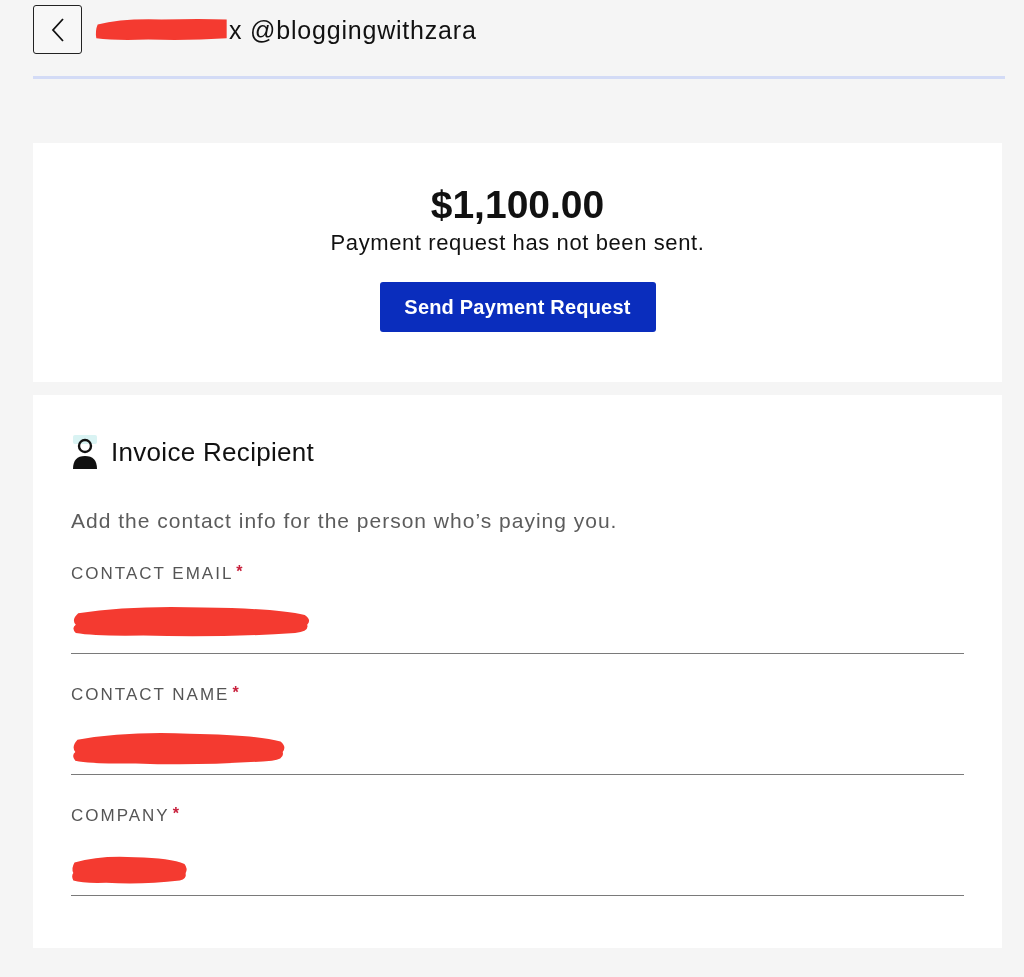 The width and height of the screenshot is (1024, 977). What do you see at coordinates (353, 29) in the screenshot?
I see `page-title: x @bloggingwithzara` at bounding box center [353, 29].